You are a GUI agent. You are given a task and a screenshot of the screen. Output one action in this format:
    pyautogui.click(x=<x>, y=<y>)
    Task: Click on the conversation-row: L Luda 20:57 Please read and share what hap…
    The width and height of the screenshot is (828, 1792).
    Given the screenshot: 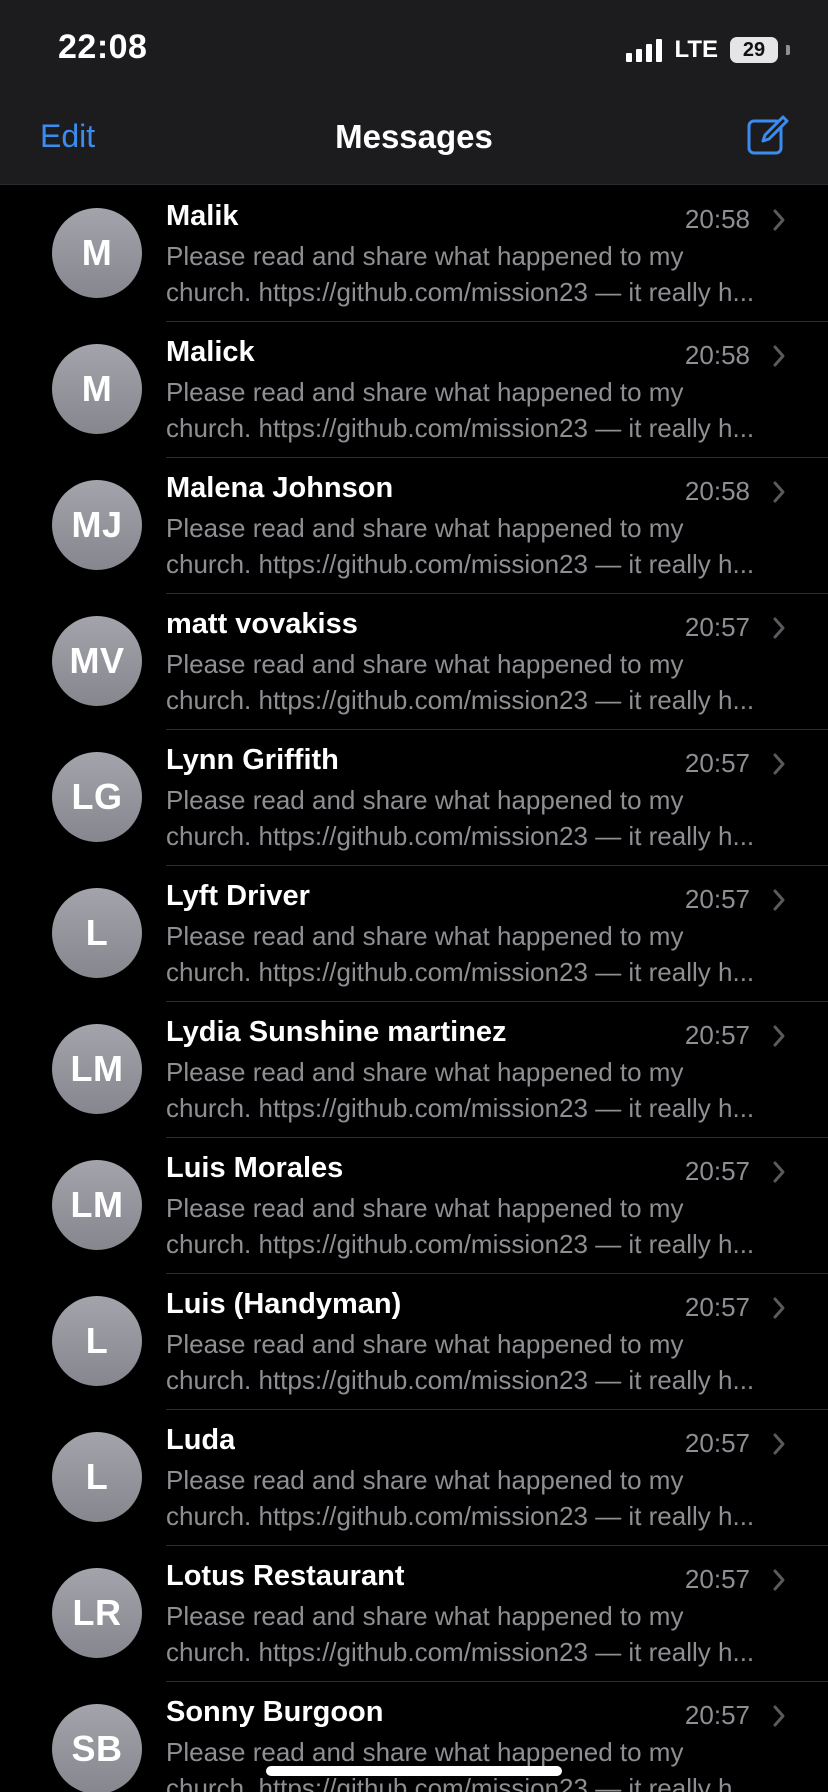 What is the action you would take?
    pyautogui.click(x=414, y=1478)
    